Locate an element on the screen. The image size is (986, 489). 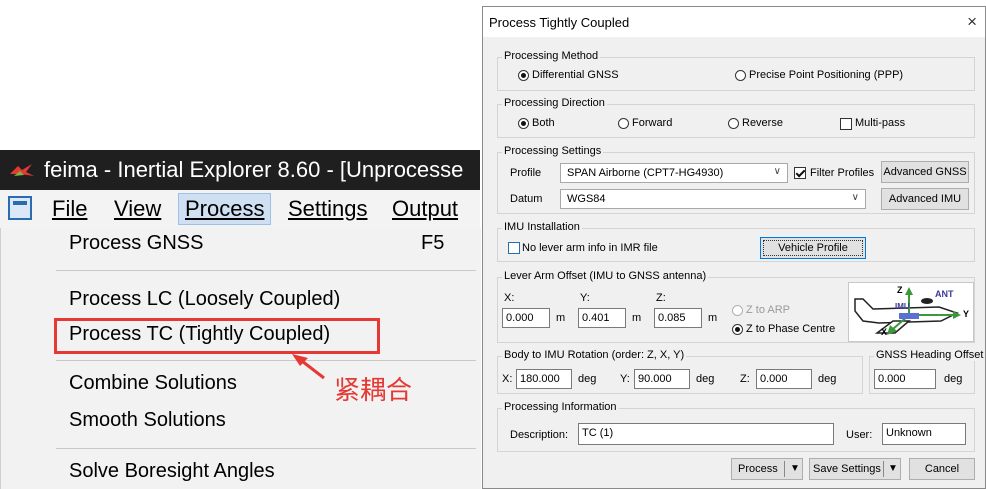
radio-label: Z to Phase Centre is located at coordinates (791, 329).